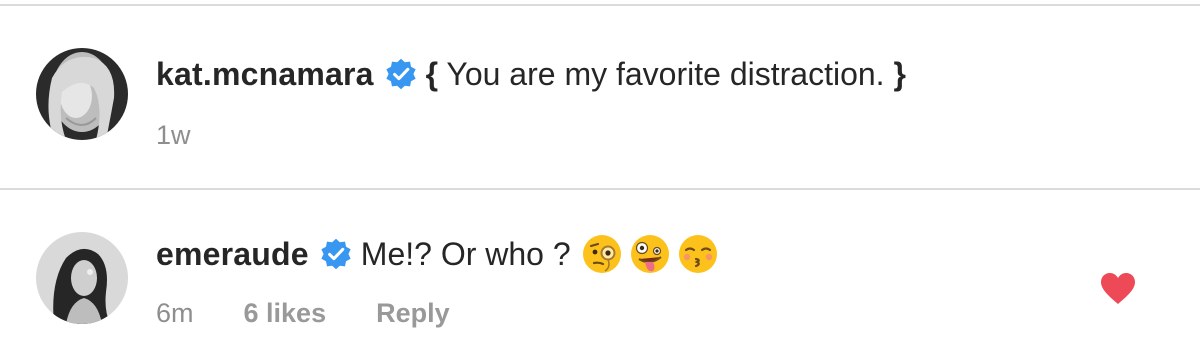 The width and height of the screenshot is (1200, 348). Describe the element at coordinates (1118, 289) in the screenshot. I see `like-heart-icon` at that location.